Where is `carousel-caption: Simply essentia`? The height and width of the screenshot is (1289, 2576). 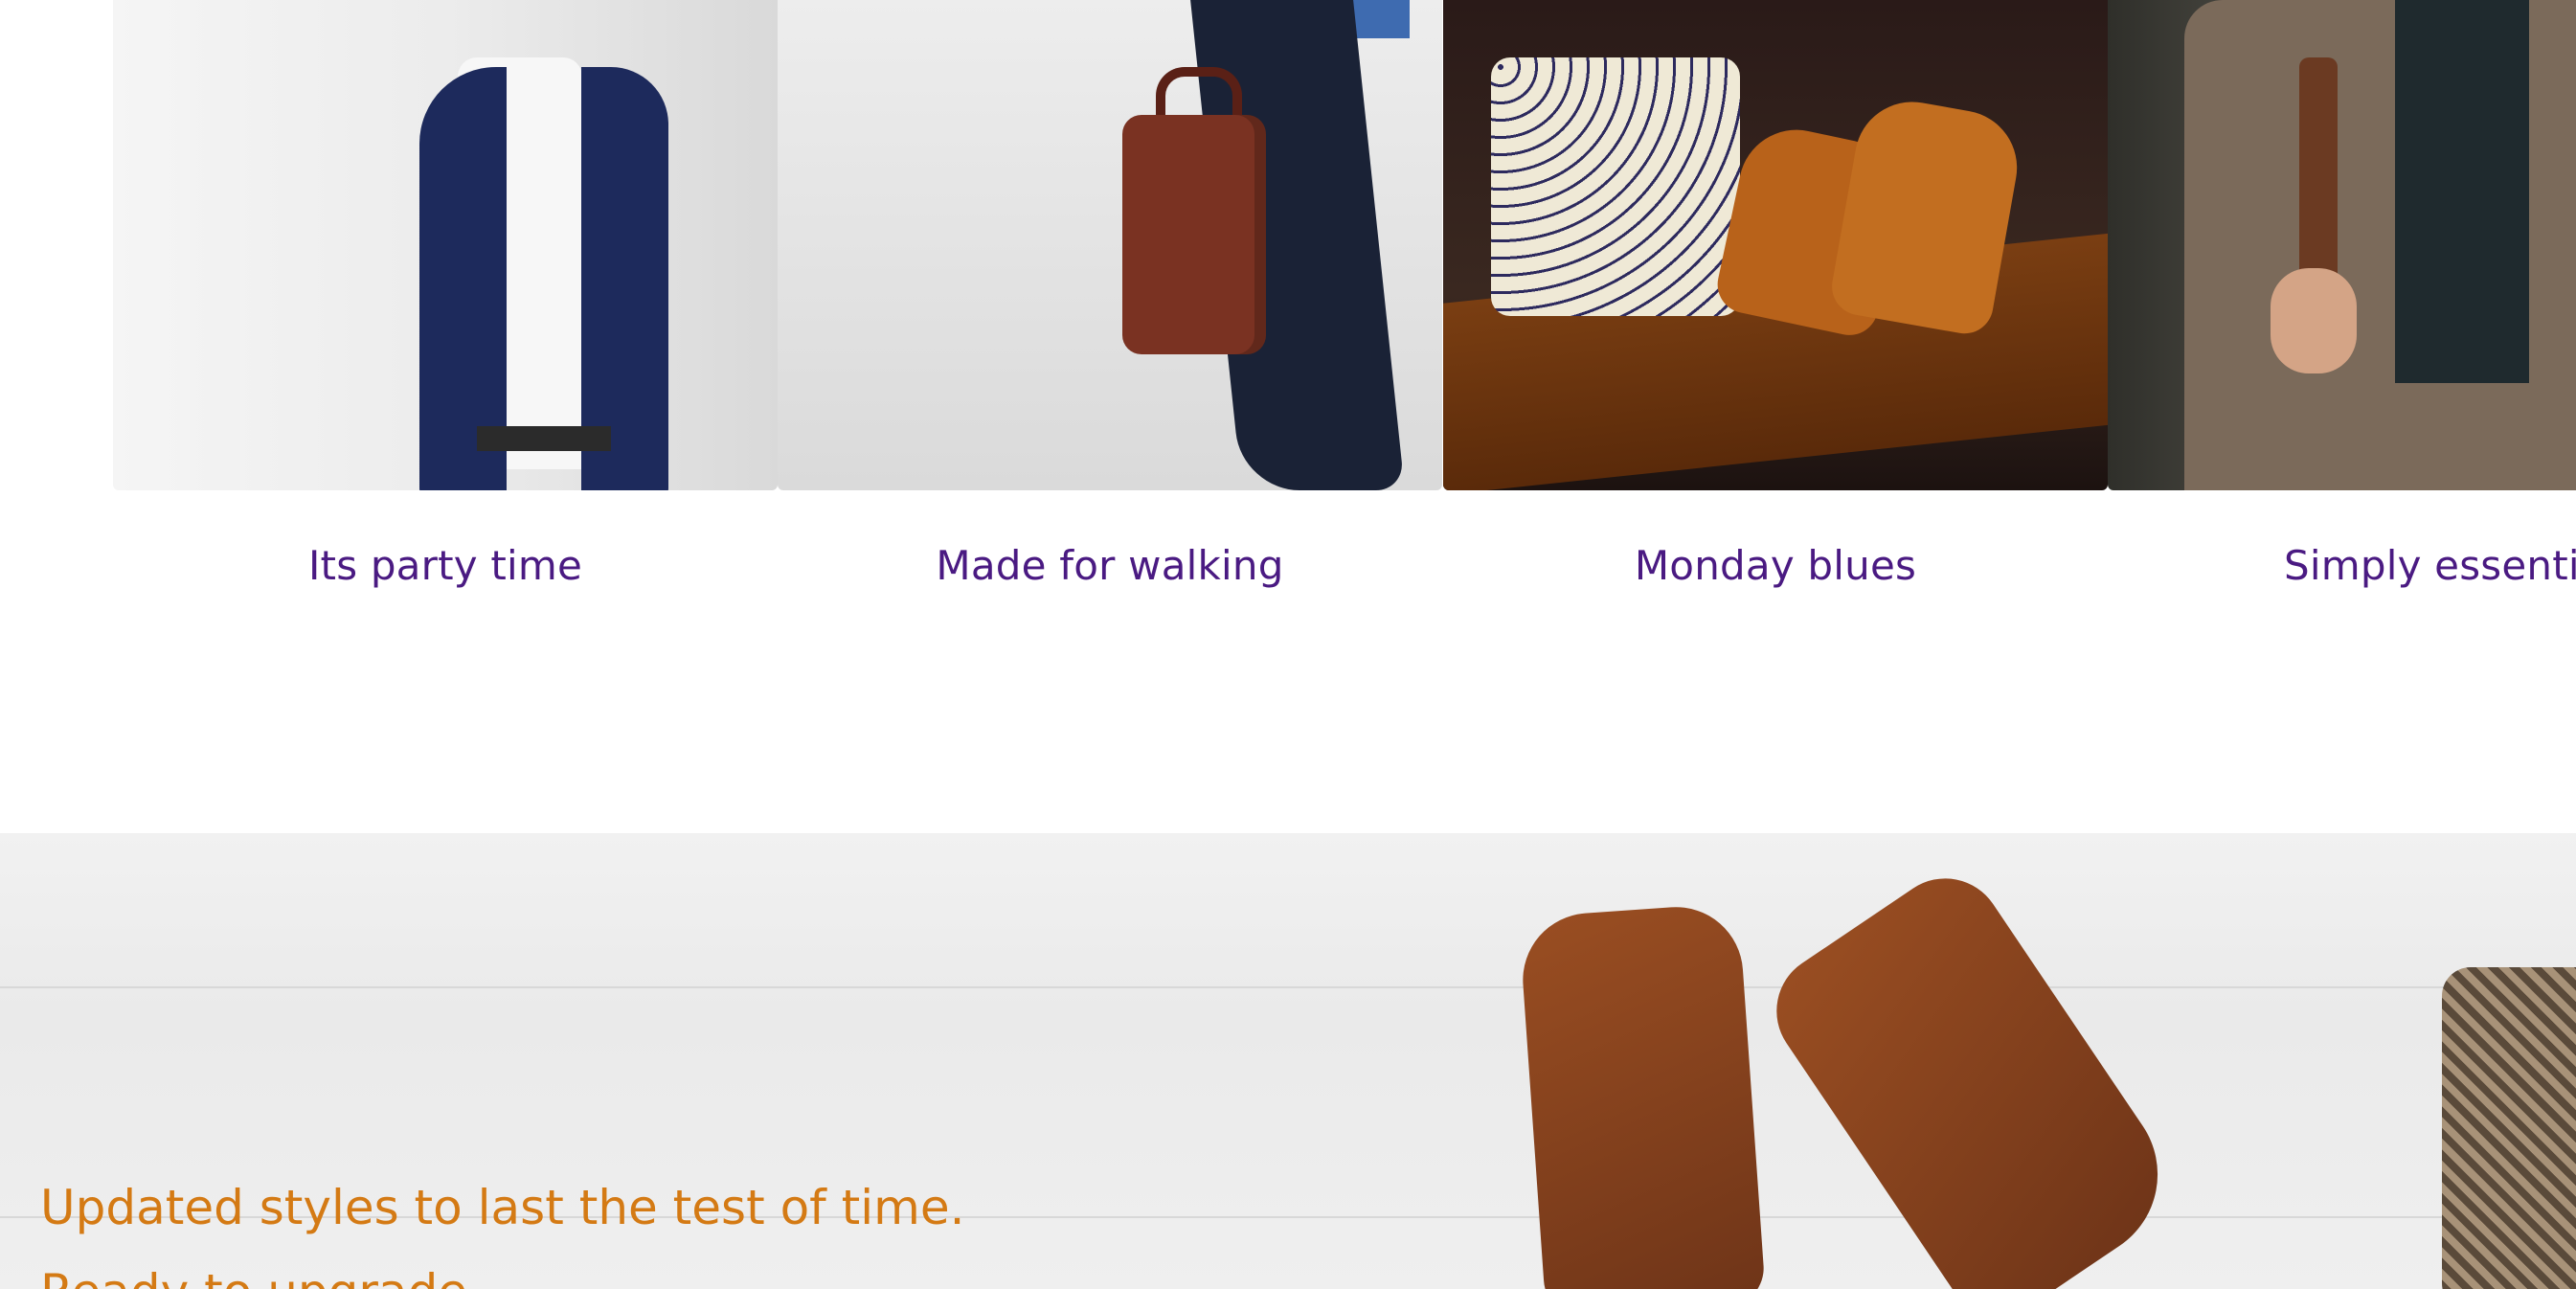 carousel-caption: Simply essentia is located at coordinates (2430, 565).